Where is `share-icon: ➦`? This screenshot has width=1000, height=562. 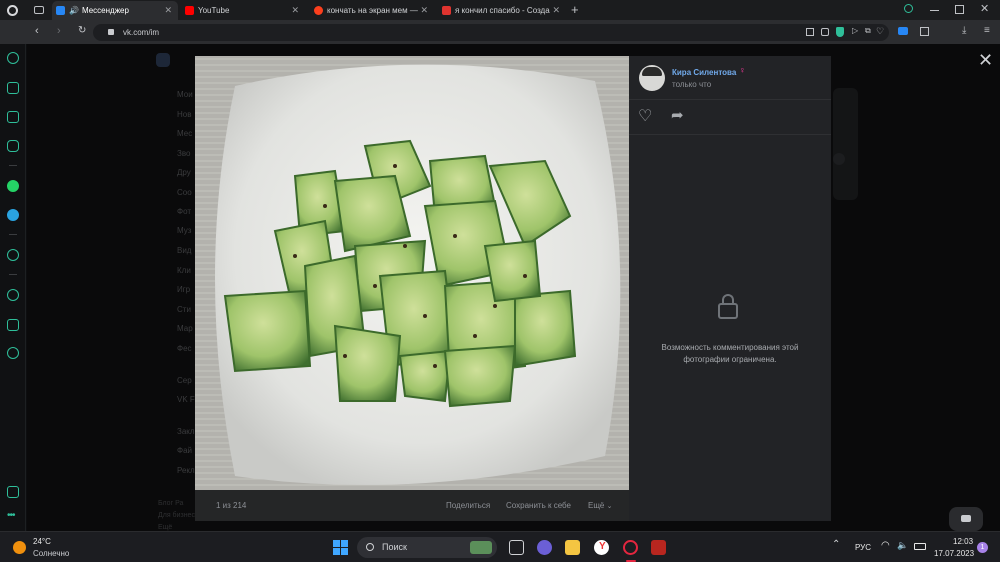 share-icon: ➦ is located at coordinates (677, 115).